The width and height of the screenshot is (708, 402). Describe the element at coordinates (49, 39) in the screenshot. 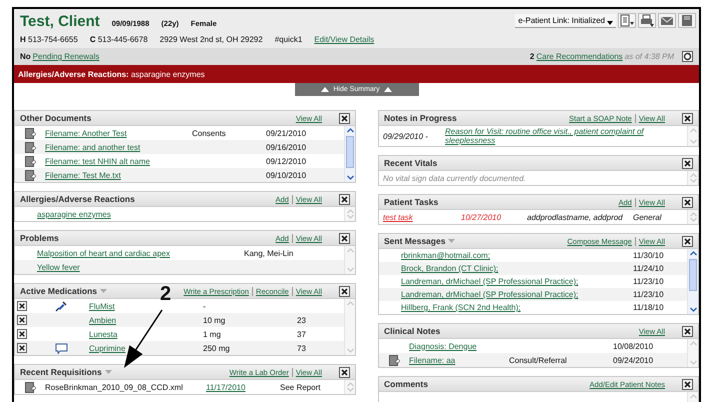

I see `phone-number: H 513-754-6655` at that location.